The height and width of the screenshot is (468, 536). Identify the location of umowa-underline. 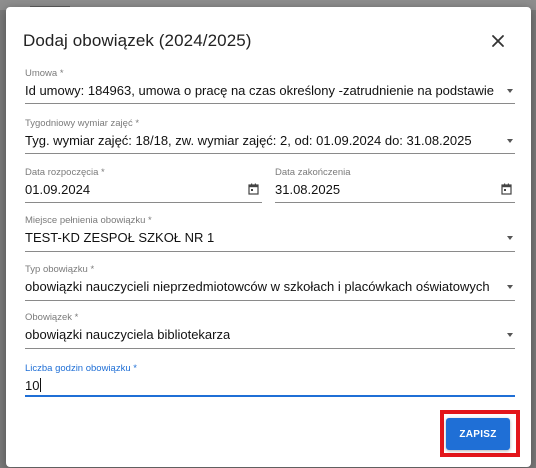
(270, 103).